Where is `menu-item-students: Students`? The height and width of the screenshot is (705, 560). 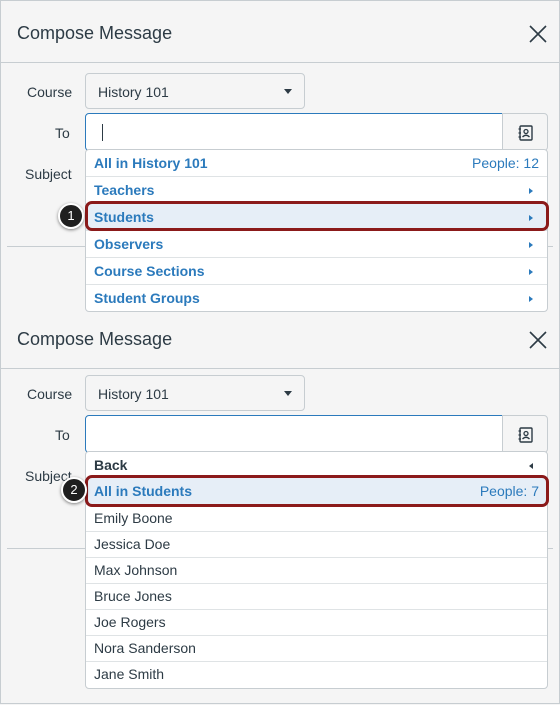 menu-item-students: Students is located at coordinates (316, 217).